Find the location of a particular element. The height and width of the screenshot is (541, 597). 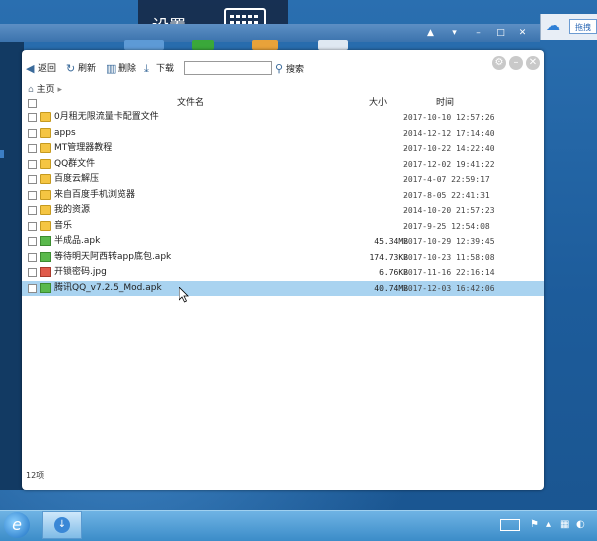

toolbar: ◀ 返回 ↻ 刷新 ▥ 删除 ⤓ 下载 ⚲ 搜索 ⚙ – ✕ is located at coordinates (283, 67).